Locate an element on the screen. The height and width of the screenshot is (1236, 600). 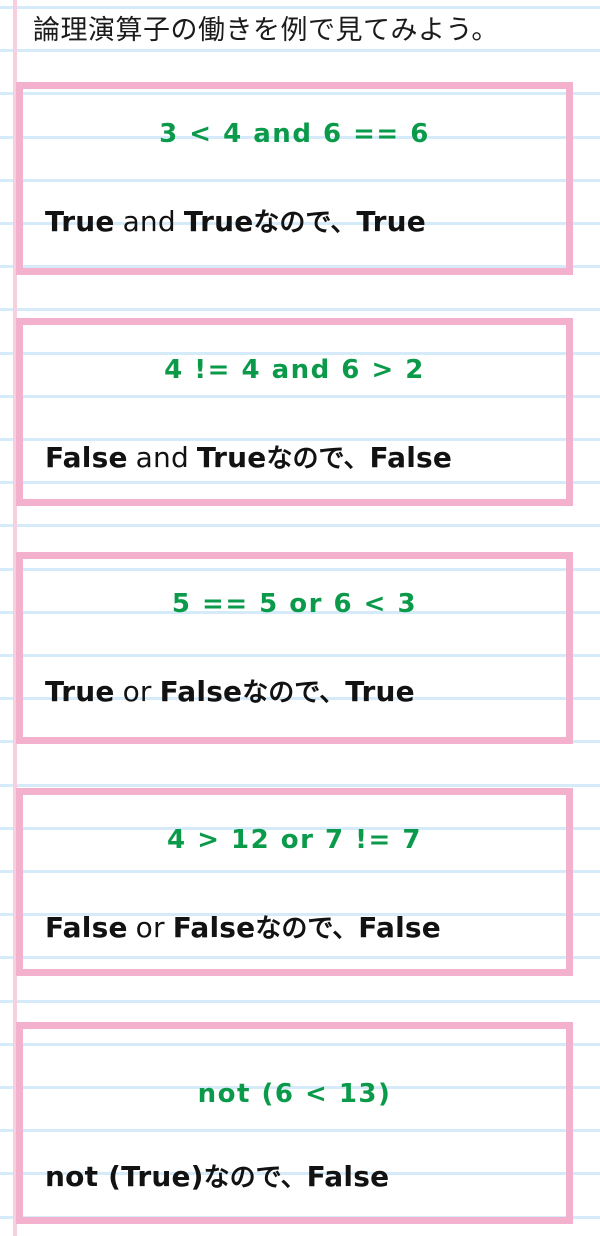
expression-text: 3 < 4 and 6 == 6 is located at coordinates (294, 134).